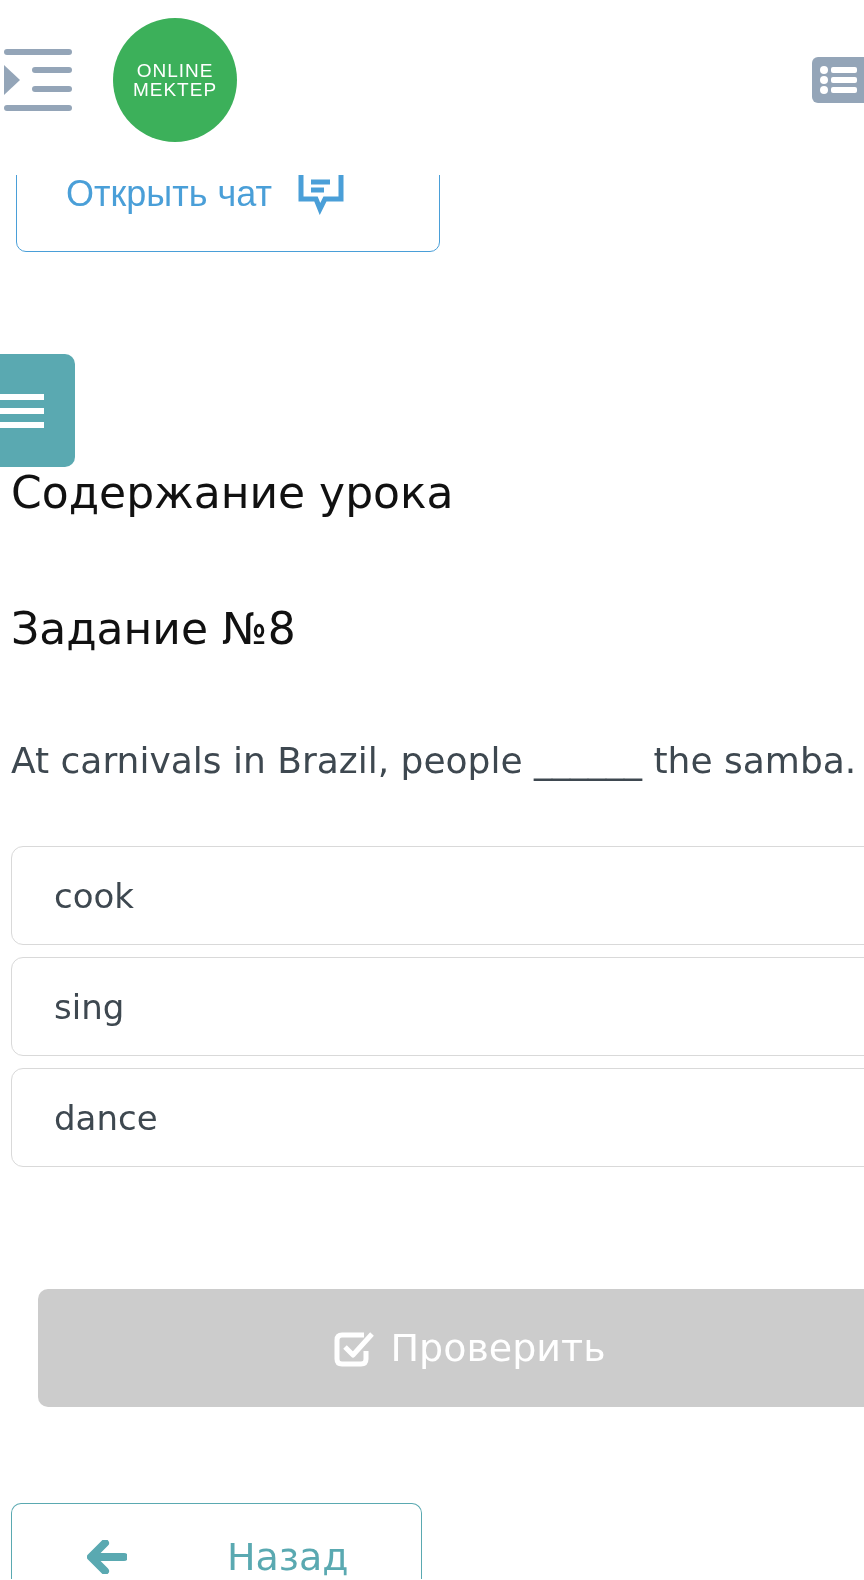 The width and height of the screenshot is (864, 1580). What do you see at coordinates (153, 629) in the screenshot?
I see `task-title: Задание №8` at bounding box center [153, 629].